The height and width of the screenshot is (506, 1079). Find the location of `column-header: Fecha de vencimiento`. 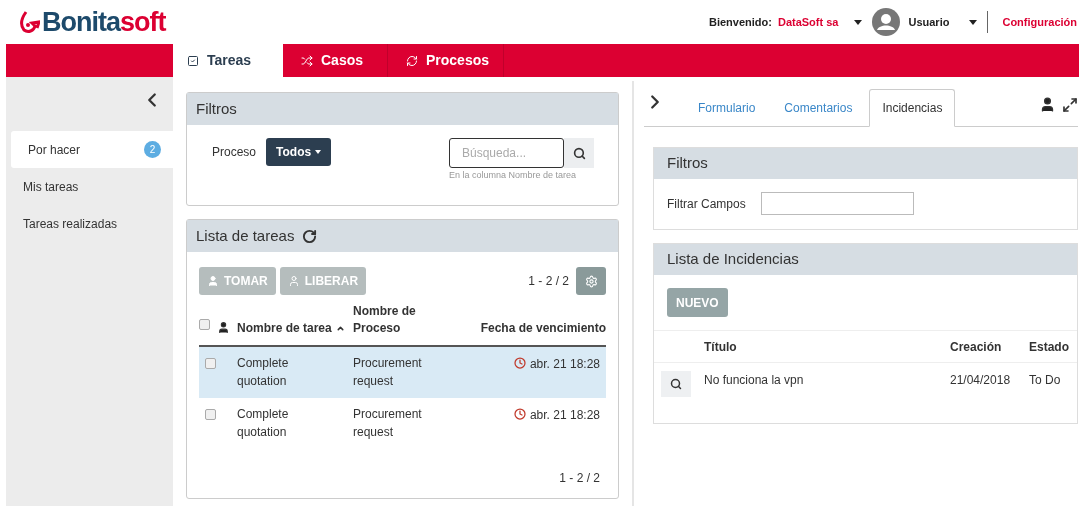

column-header: Fecha de vencimiento is located at coordinates (529, 328).